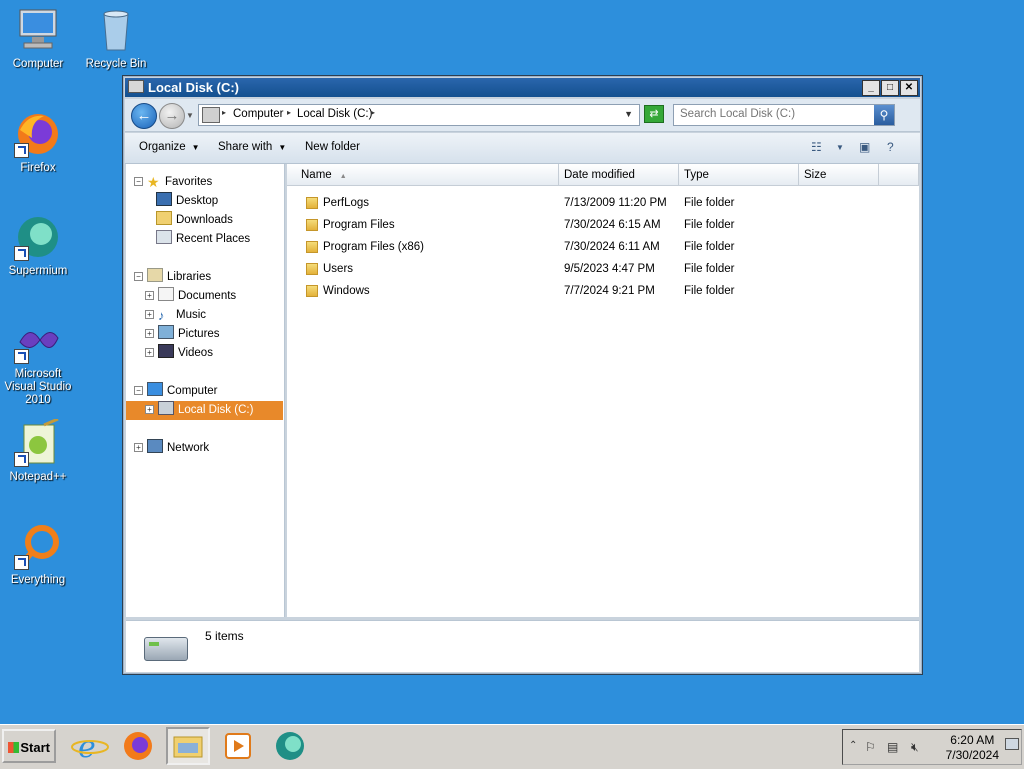  What do you see at coordinates (871, 88) in the screenshot?
I see `minimize-button: _` at bounding box center [871, 88].